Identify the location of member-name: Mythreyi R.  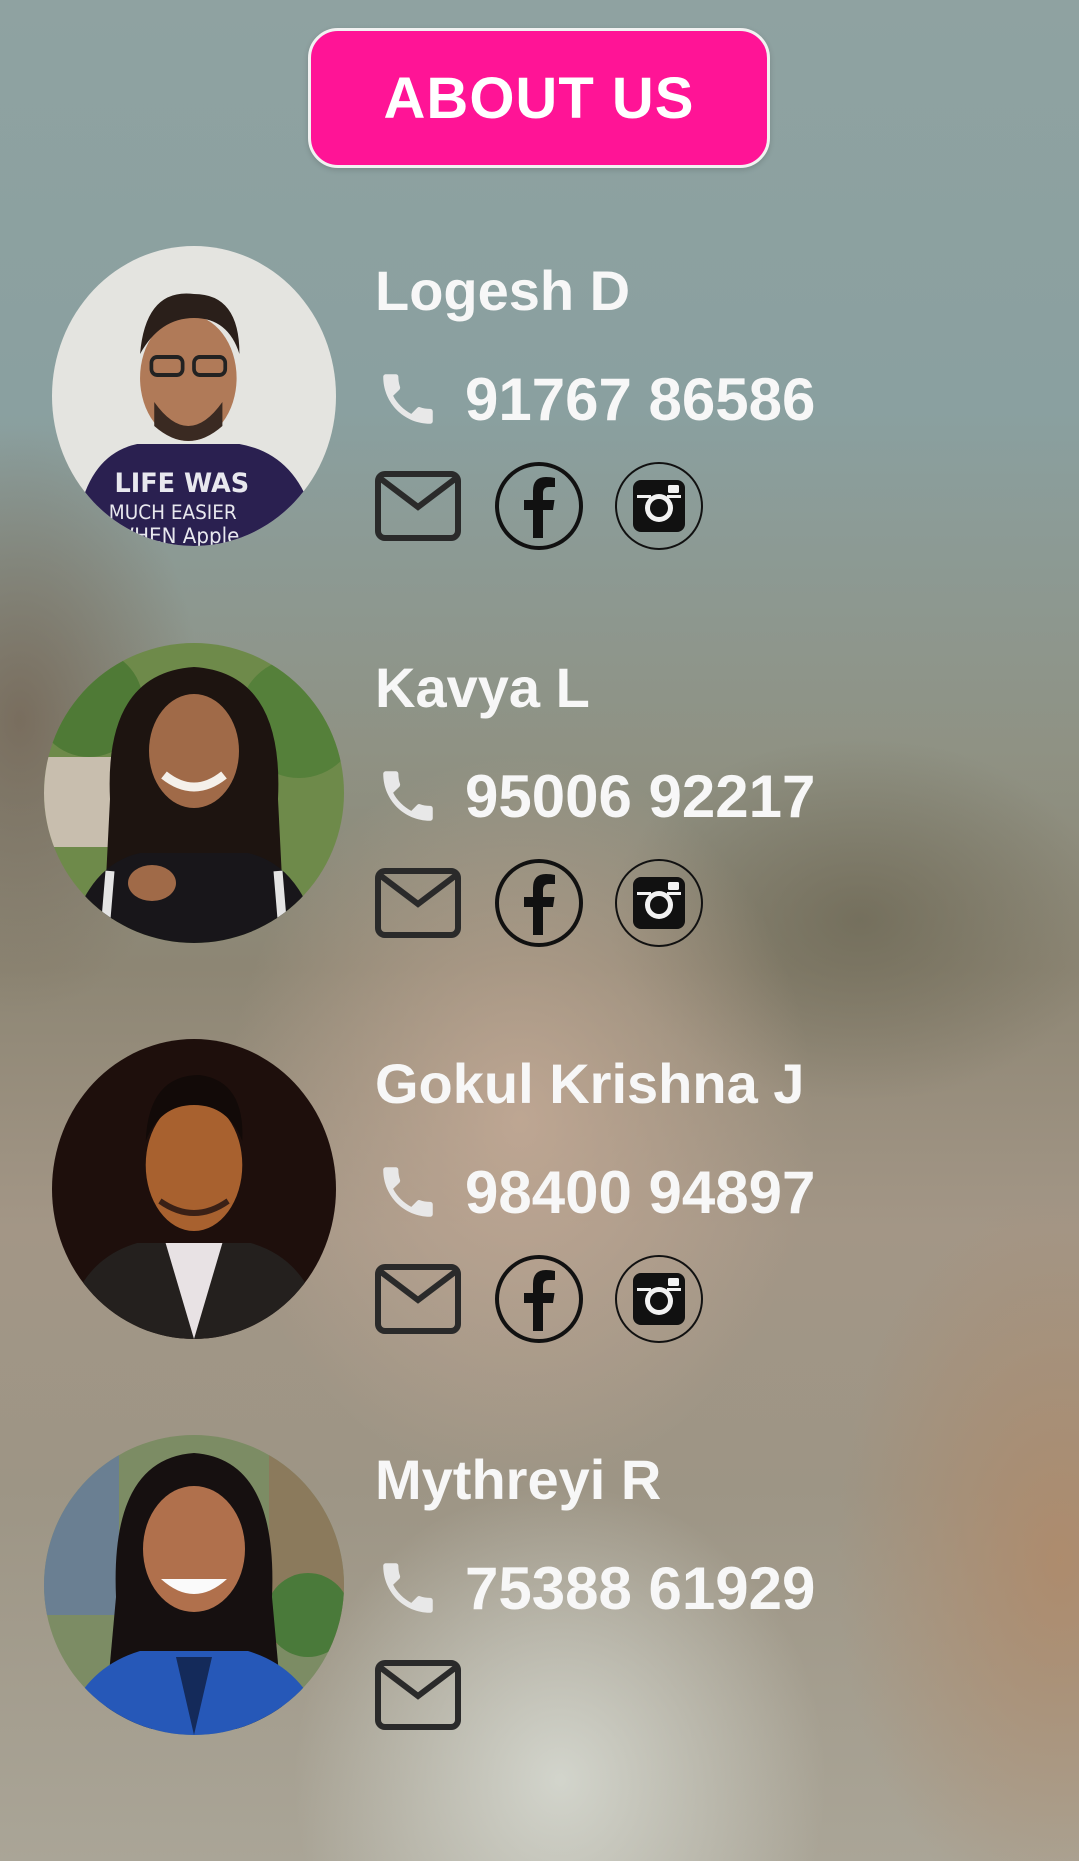
(518, 1479).